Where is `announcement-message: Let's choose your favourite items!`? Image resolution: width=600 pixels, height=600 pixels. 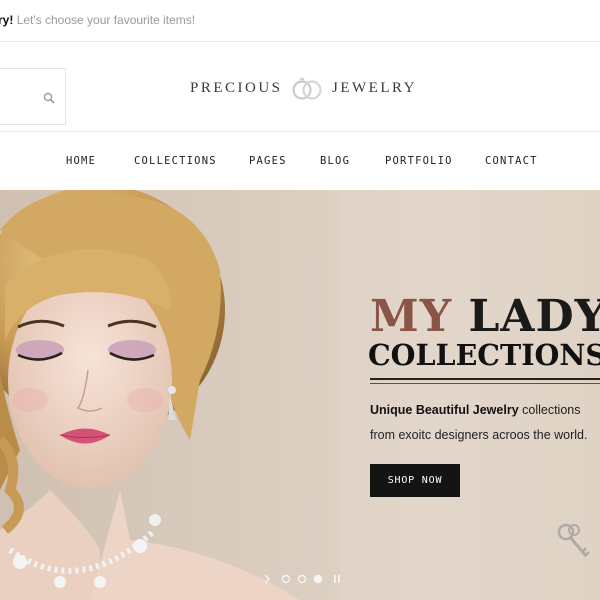
announcement-message: Let's choose your favourite items! is located at coordinates (106, 20).